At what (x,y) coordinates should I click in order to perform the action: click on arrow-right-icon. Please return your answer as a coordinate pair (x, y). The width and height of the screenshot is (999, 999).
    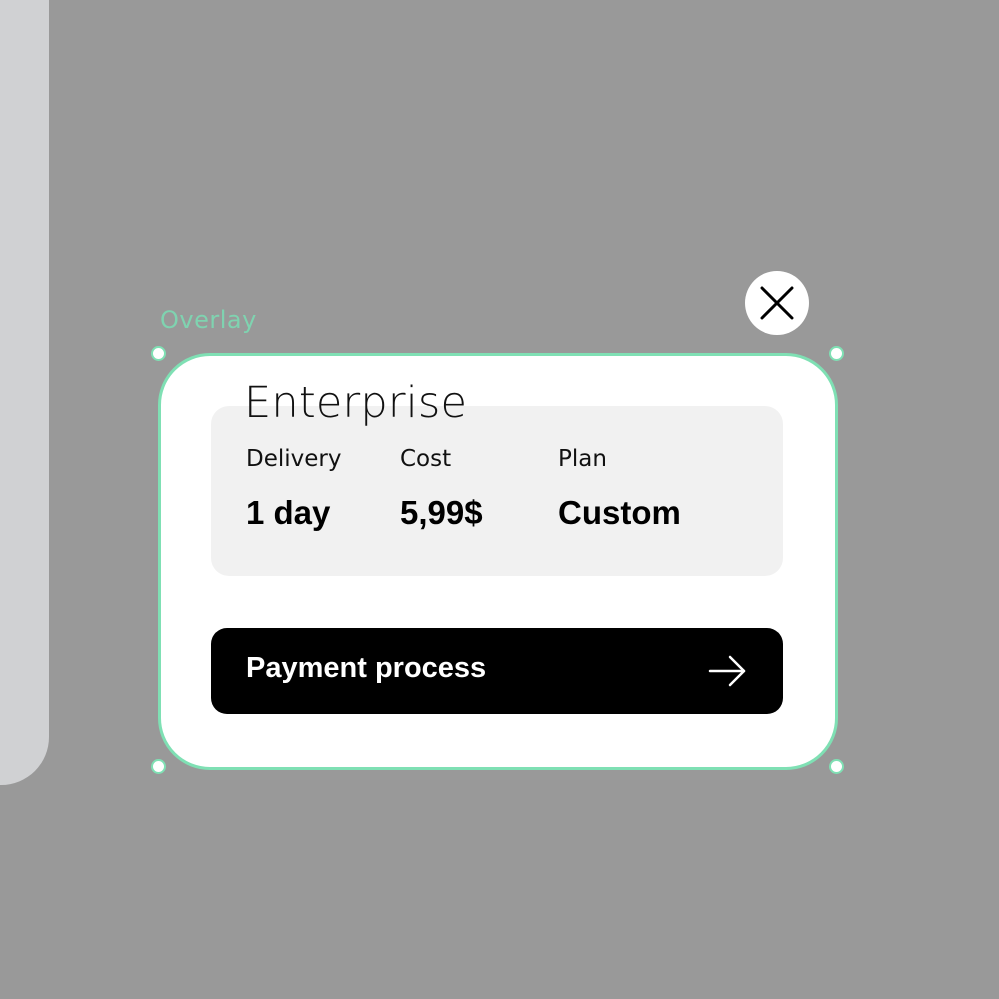
    Looking at the image, I should click on (727, 671).